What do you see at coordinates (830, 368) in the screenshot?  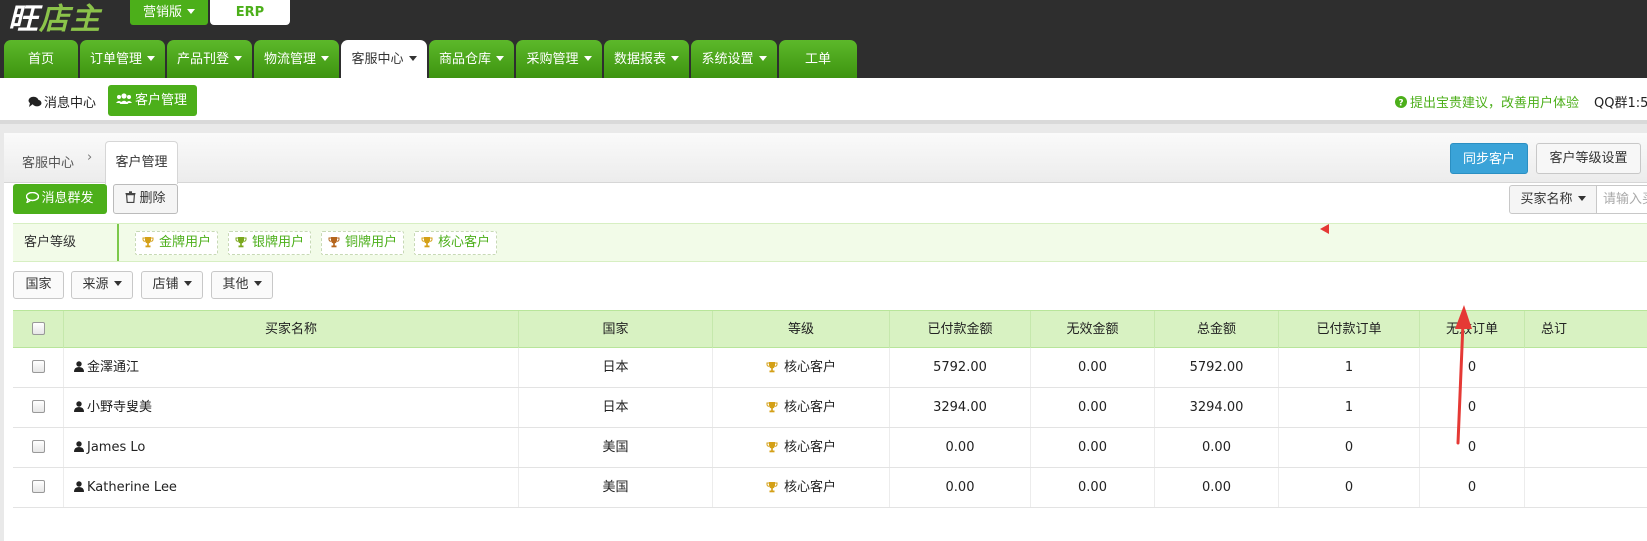 I see `table-row: 金澤通江 日本 核心客户 5792.00 0.00 5792.00 1 0` at bounding box center [830, 368].